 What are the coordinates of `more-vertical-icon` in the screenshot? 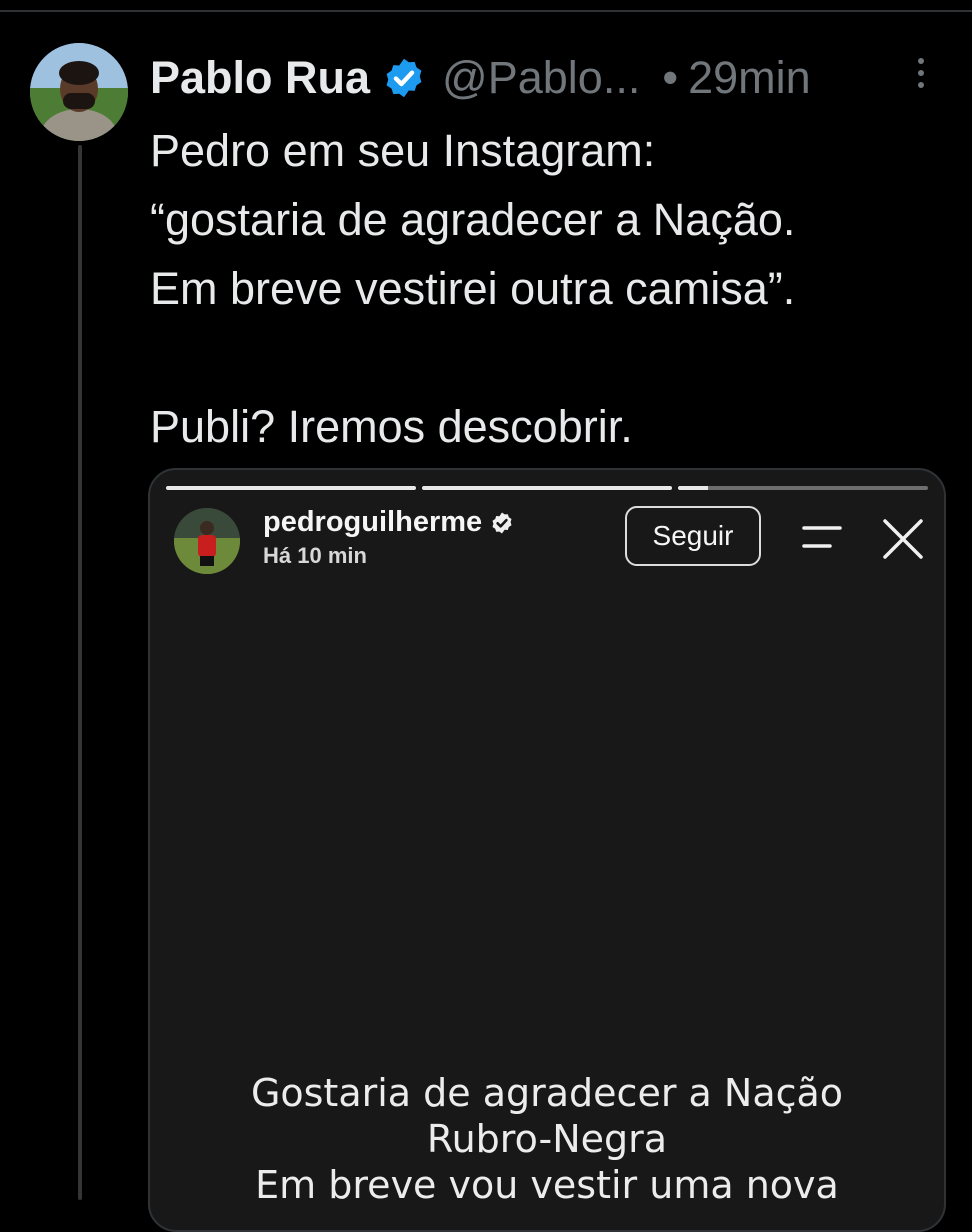 It's located at (921, 75).